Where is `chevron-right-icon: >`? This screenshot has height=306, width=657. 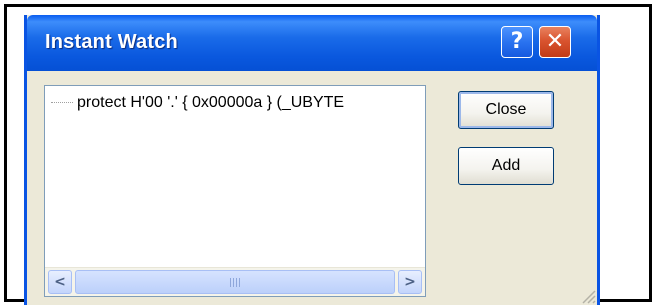 chevron-right-icon: > is located at coordinates (410, 282).